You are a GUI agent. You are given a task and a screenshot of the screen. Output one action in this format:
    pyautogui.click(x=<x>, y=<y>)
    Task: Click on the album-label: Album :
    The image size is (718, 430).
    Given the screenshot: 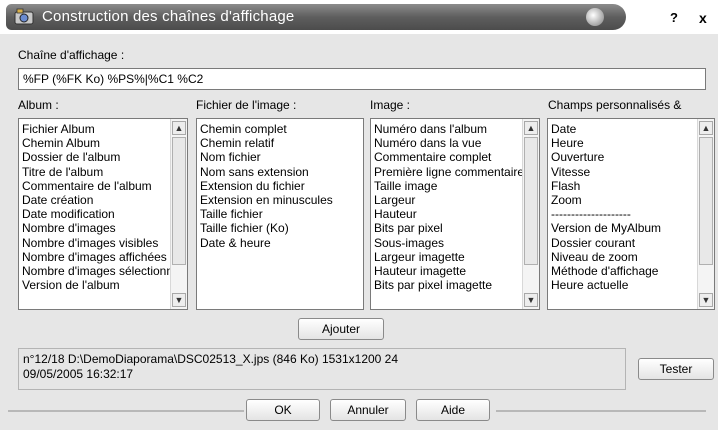 What is the action you would take?
    pyautogui.click(x=38, y=105)
    